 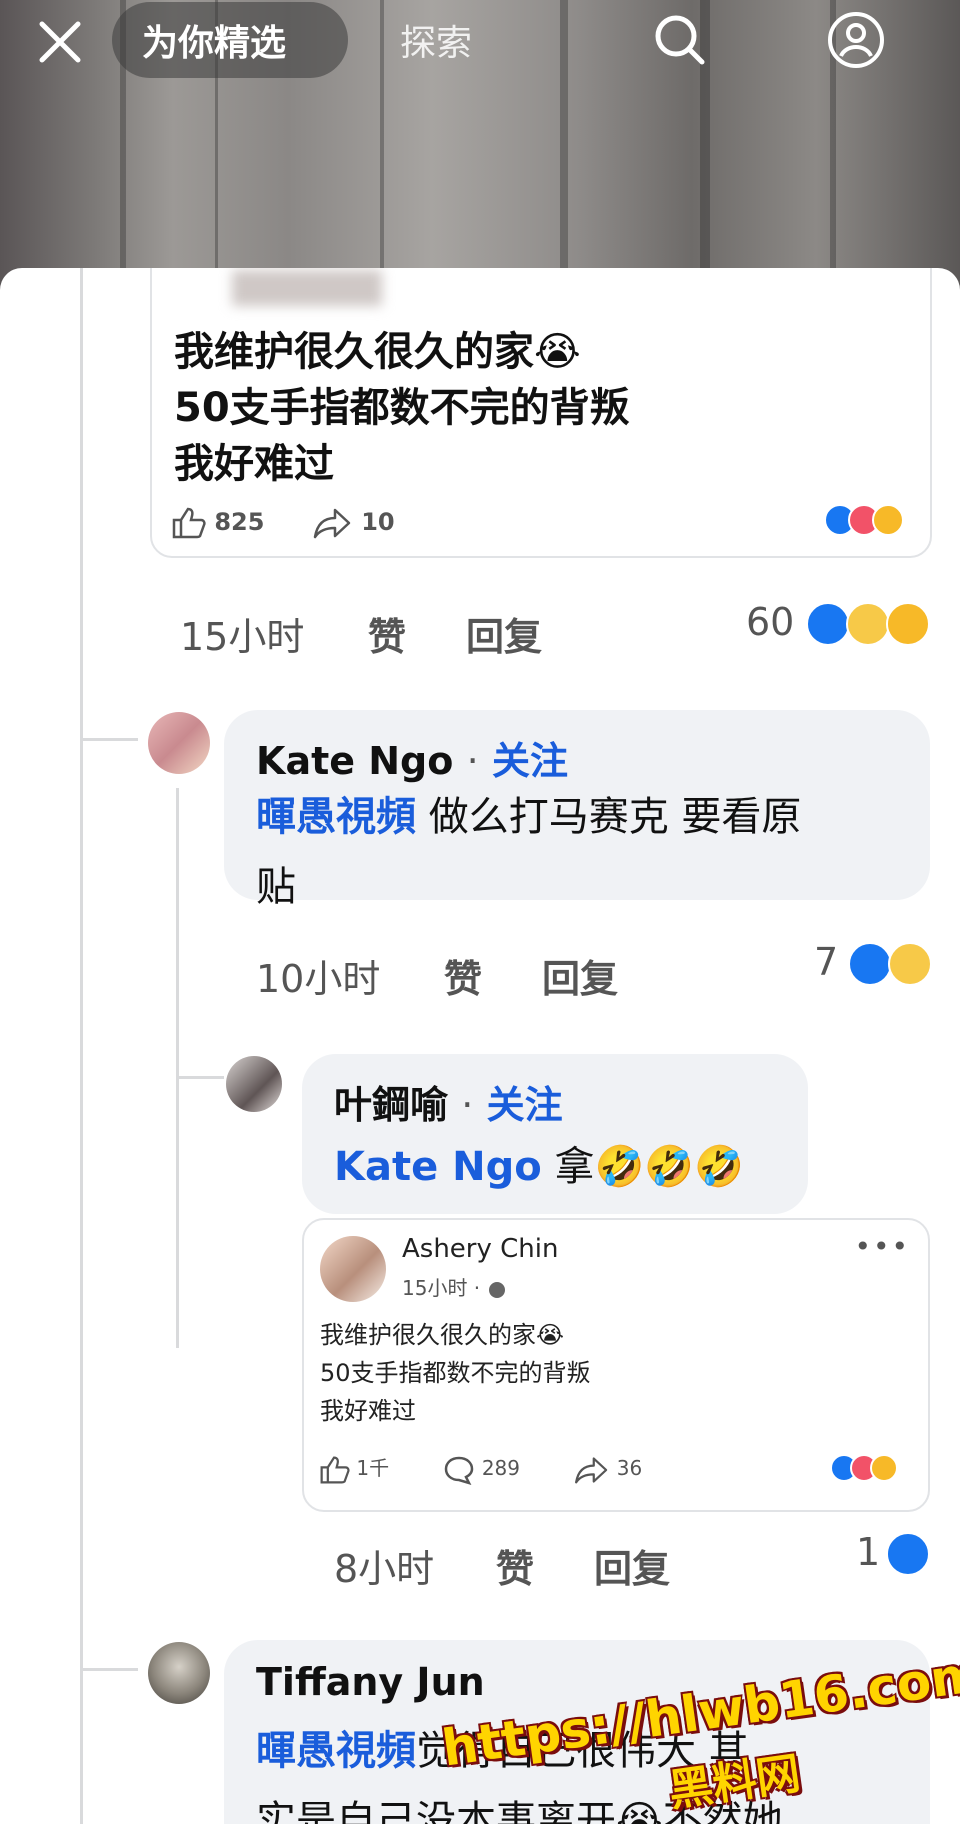 I want to click on top-nav: 为你精选 探索, so click(x=480, y=40).